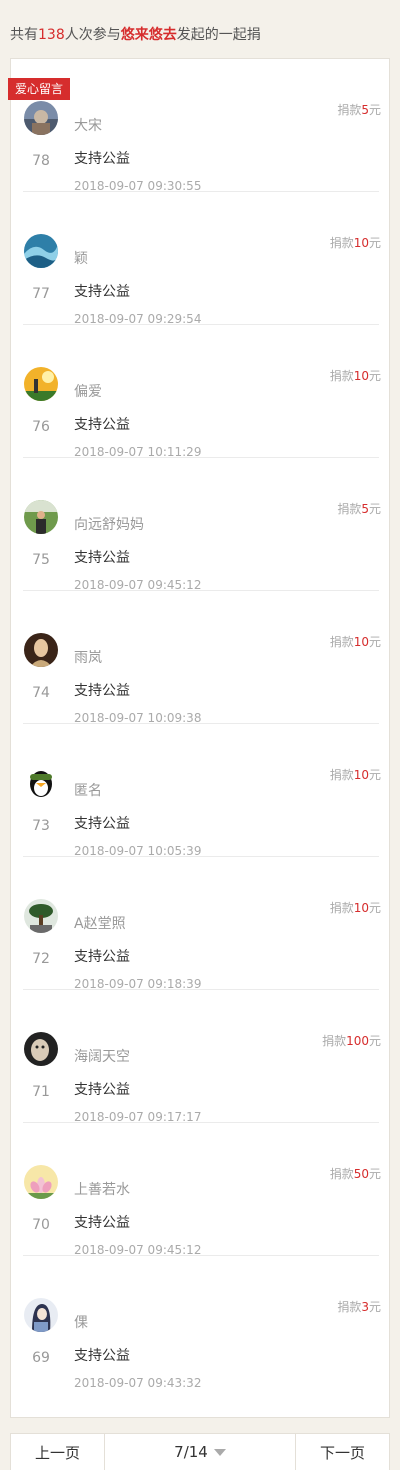  Describe the element at coordinates (81, 1323) in the screenshot. I see `donor-name: 倮` at that location.